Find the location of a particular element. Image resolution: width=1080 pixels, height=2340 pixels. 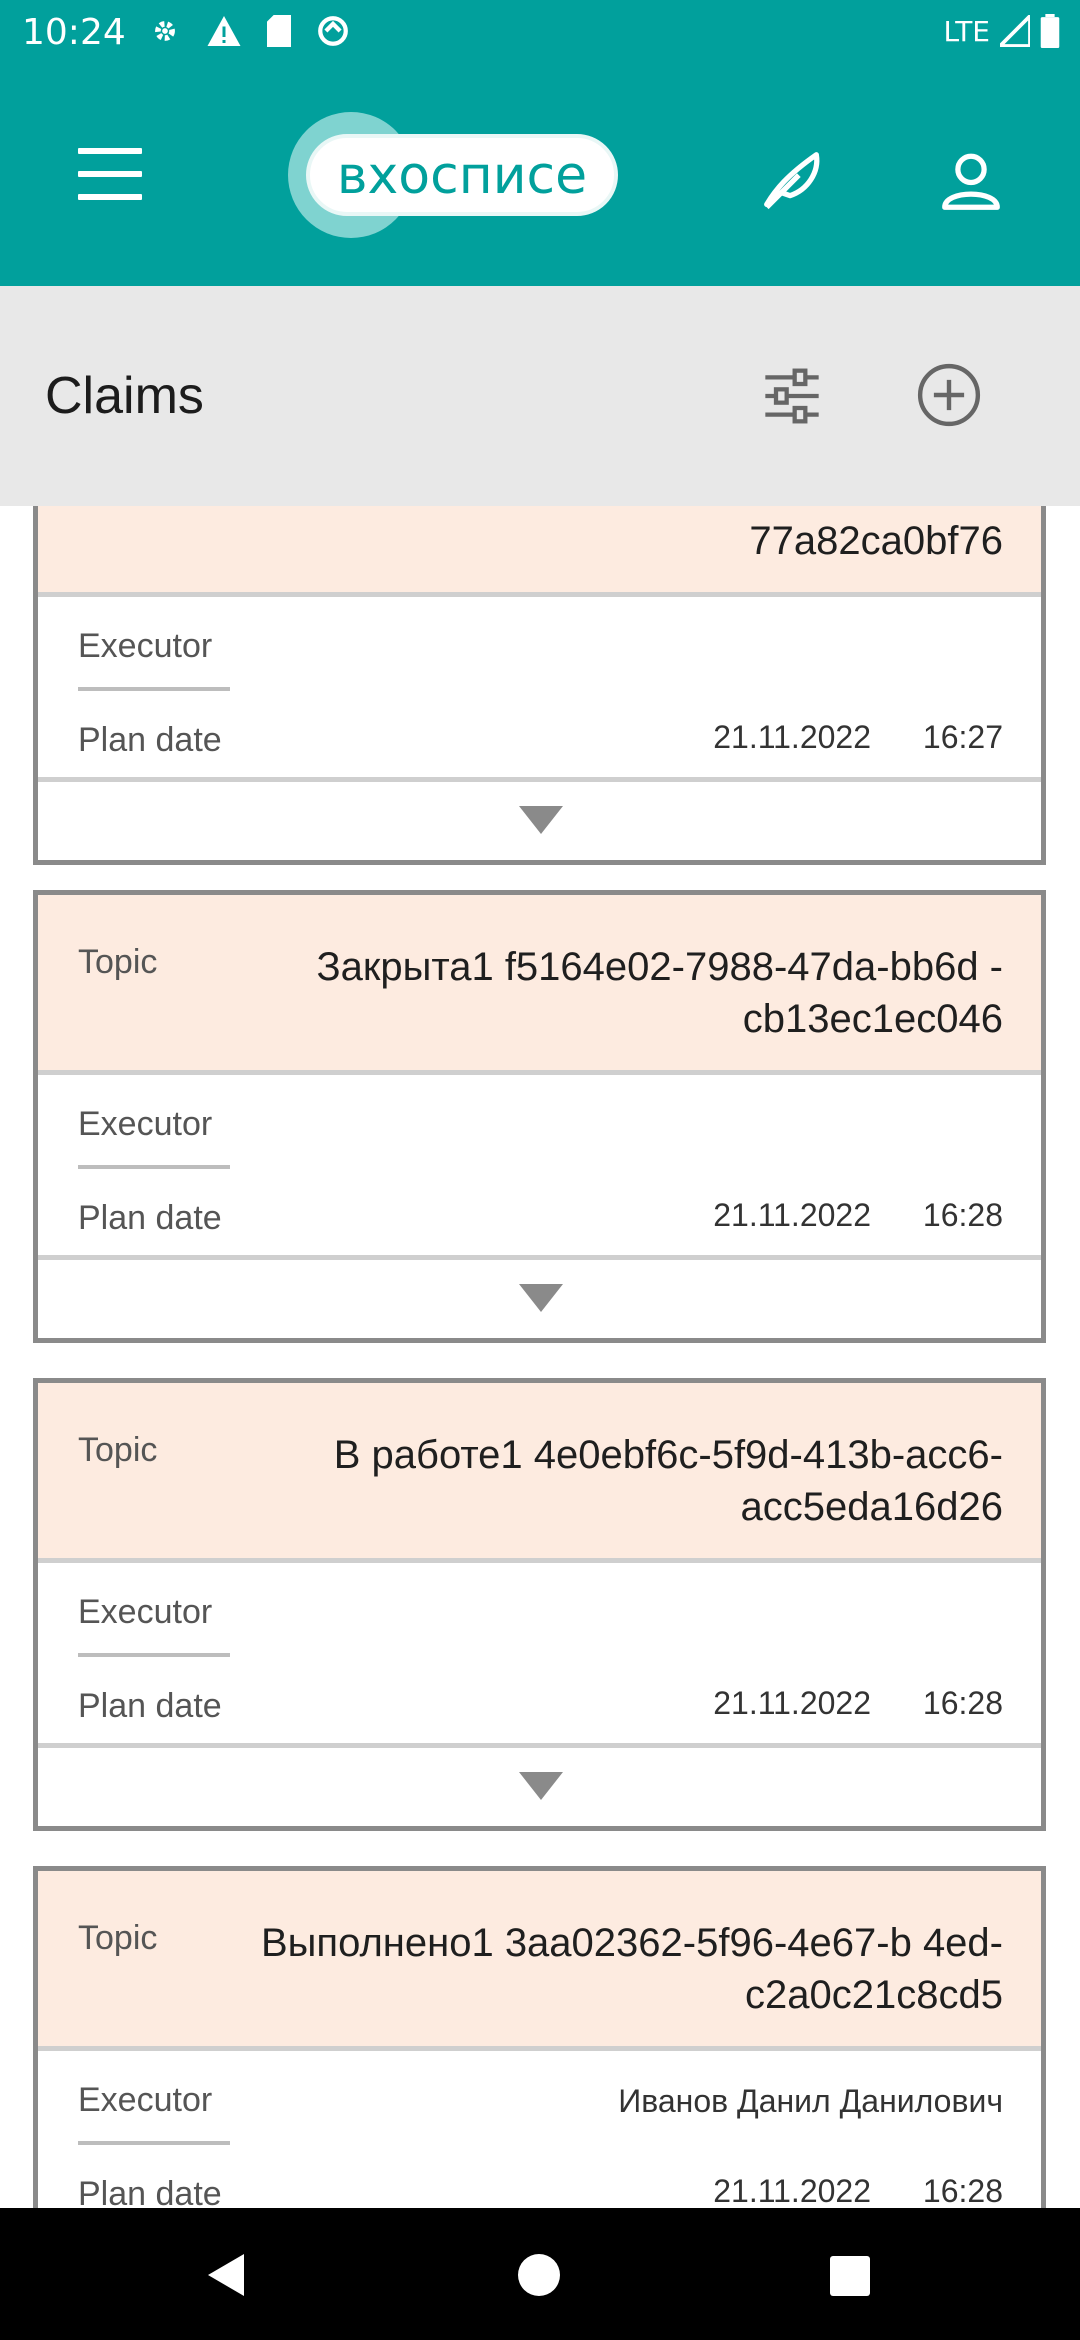

claim-topic-section: 77a82ca0bf76 is located at coordinates (539, 551).